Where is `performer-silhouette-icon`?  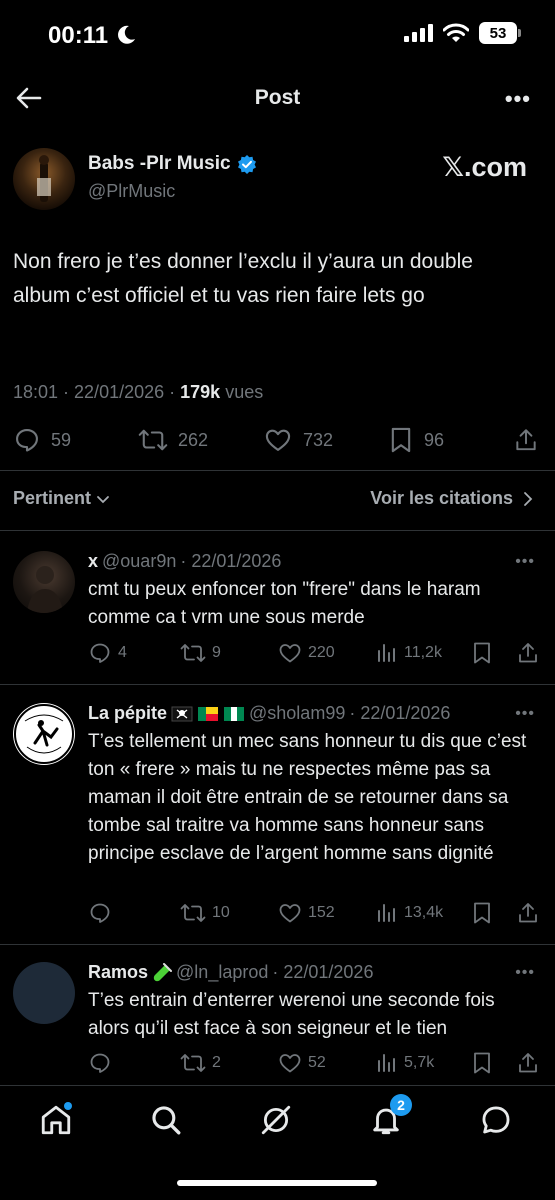 performer-silhouette-icon is located at coordinates (44, 178).